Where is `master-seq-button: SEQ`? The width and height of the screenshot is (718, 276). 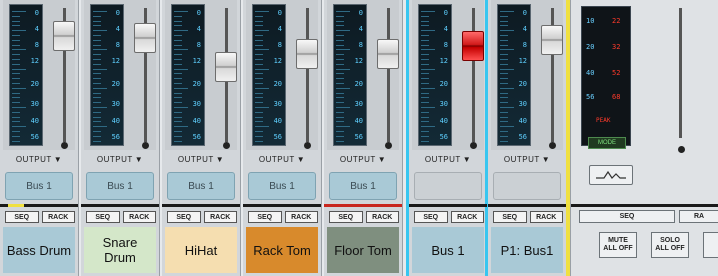
master-seq-button: SEQ is located at coordinates (627, 216).